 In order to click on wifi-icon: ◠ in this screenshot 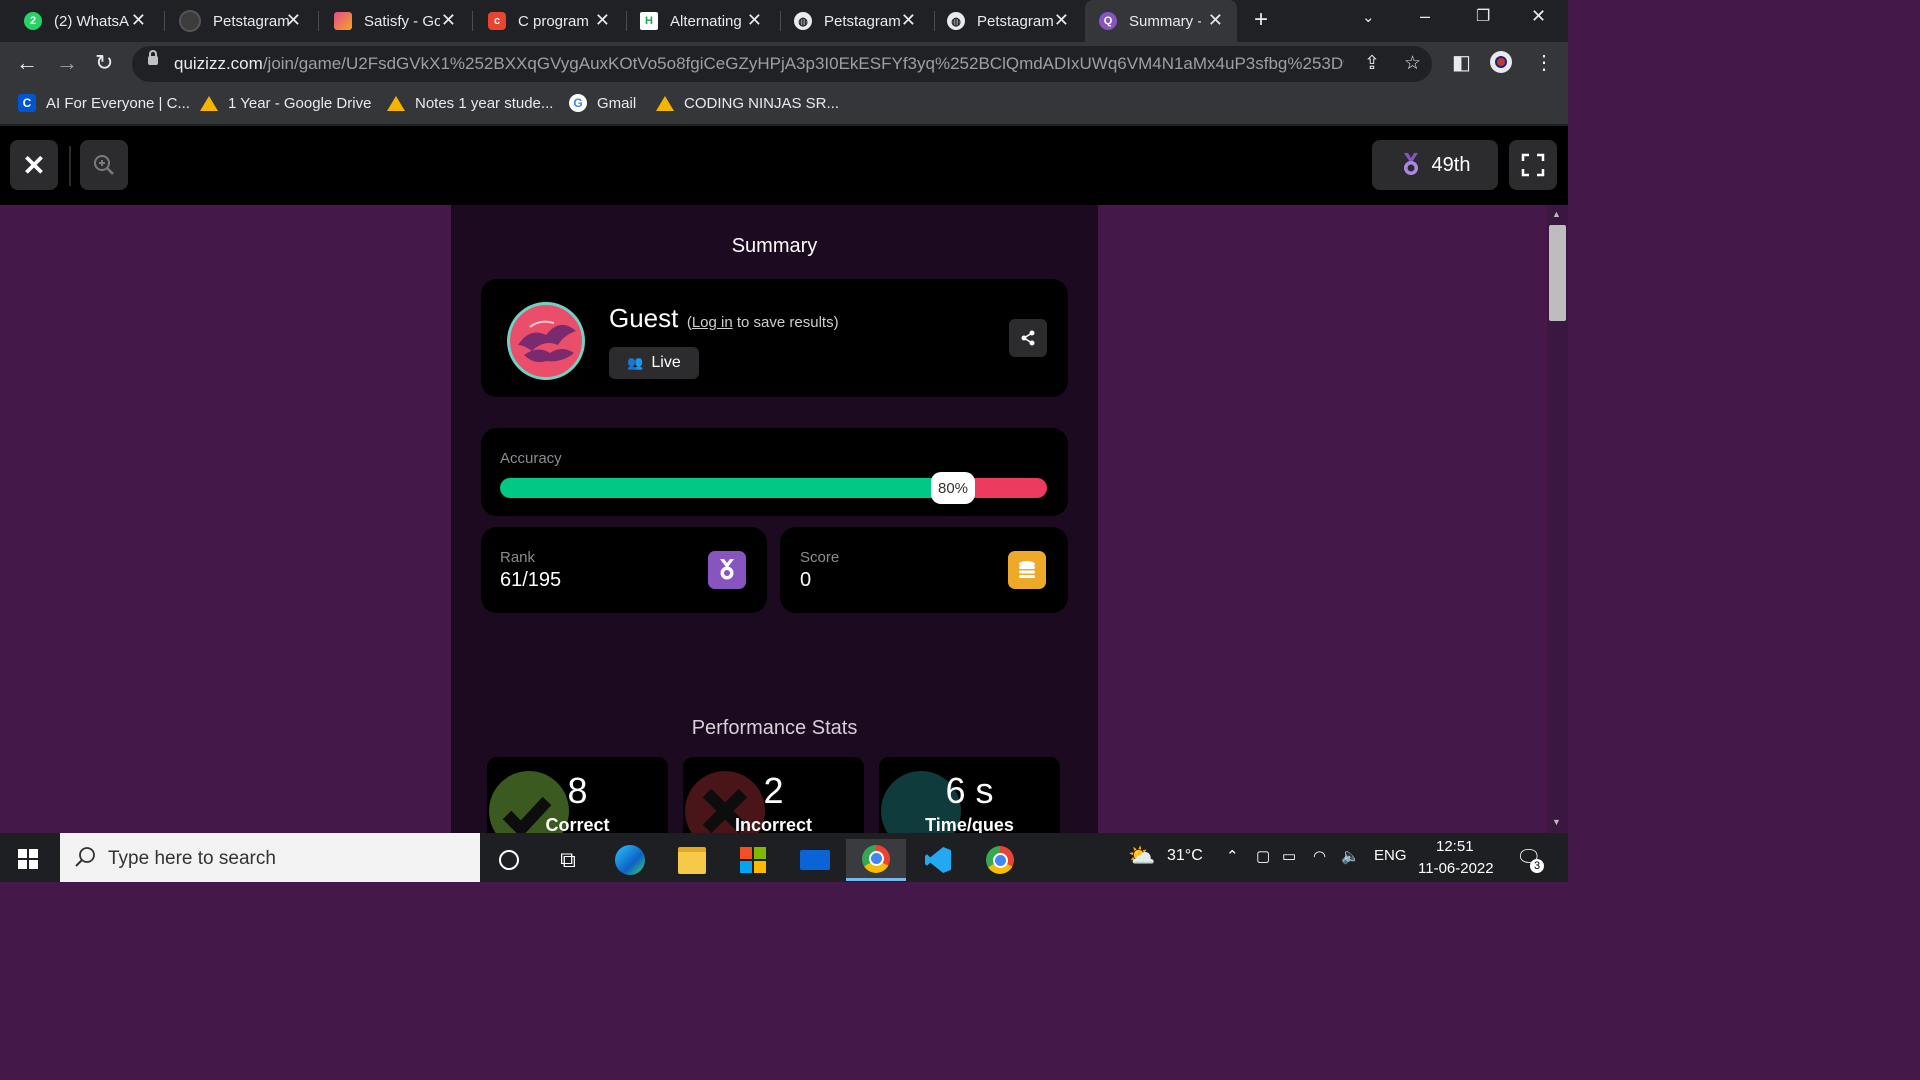, I will do `click(1319, 856)`.